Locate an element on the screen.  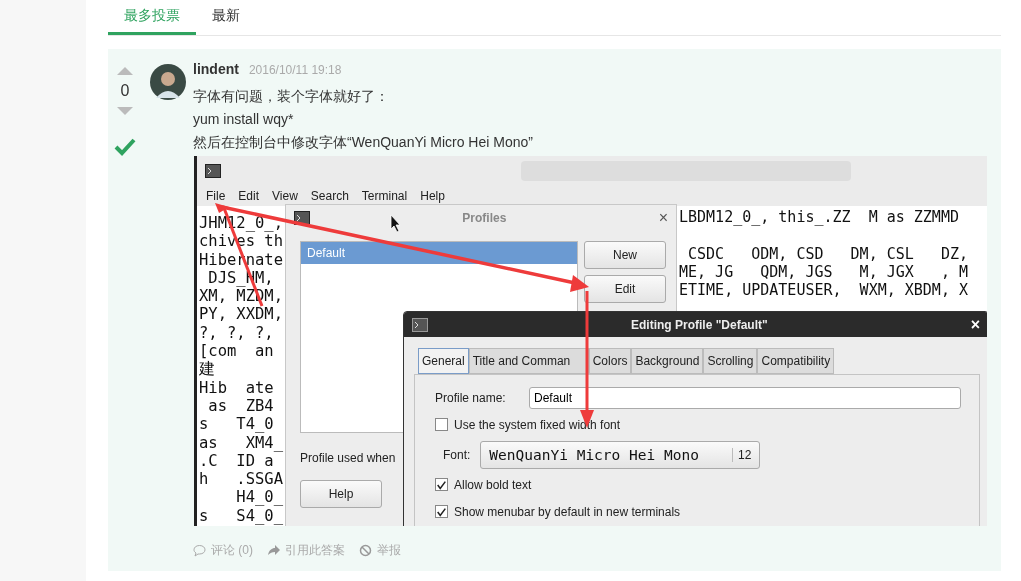
terminal-line: s T4_0 is located at coordinates (237, 424).